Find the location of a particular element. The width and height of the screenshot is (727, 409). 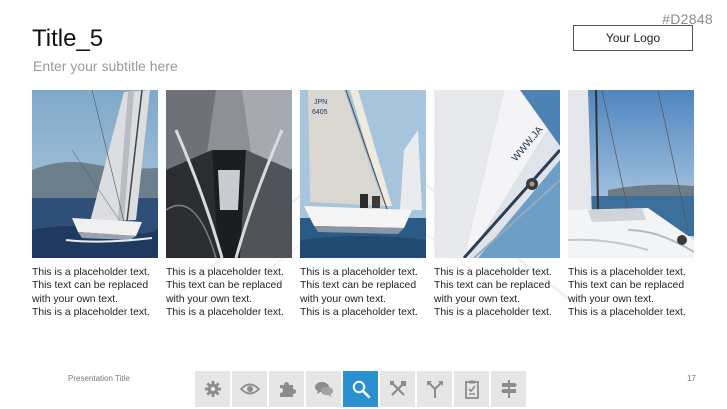

page-subtitle: Enter your subtitle here is located at coordinates (105, 66).